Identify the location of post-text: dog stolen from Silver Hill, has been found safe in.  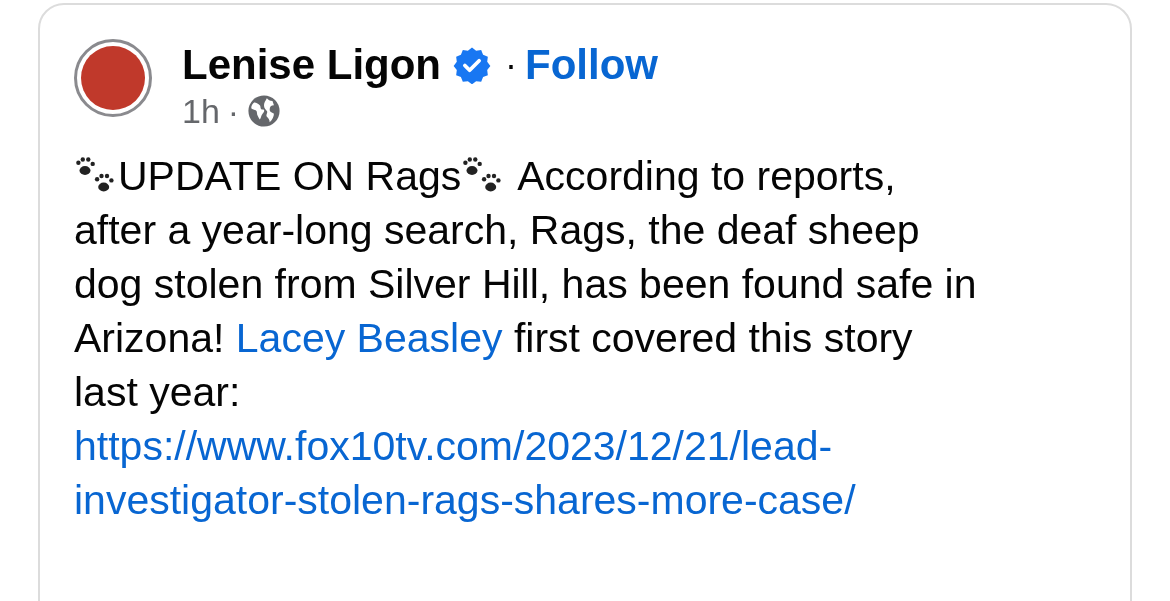
(525, 284).